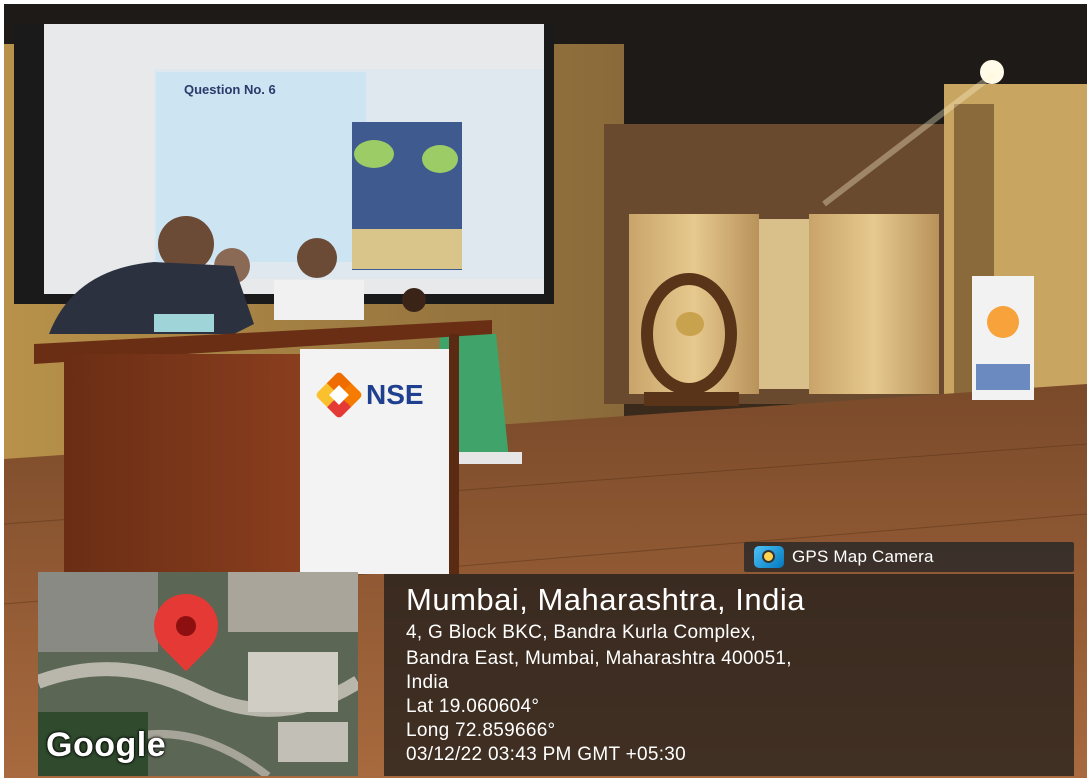  What do you see at coordinates (395, 394) in the screenshot?
I see `nse-logo-text: NSE` at bounding box center [395, 394].